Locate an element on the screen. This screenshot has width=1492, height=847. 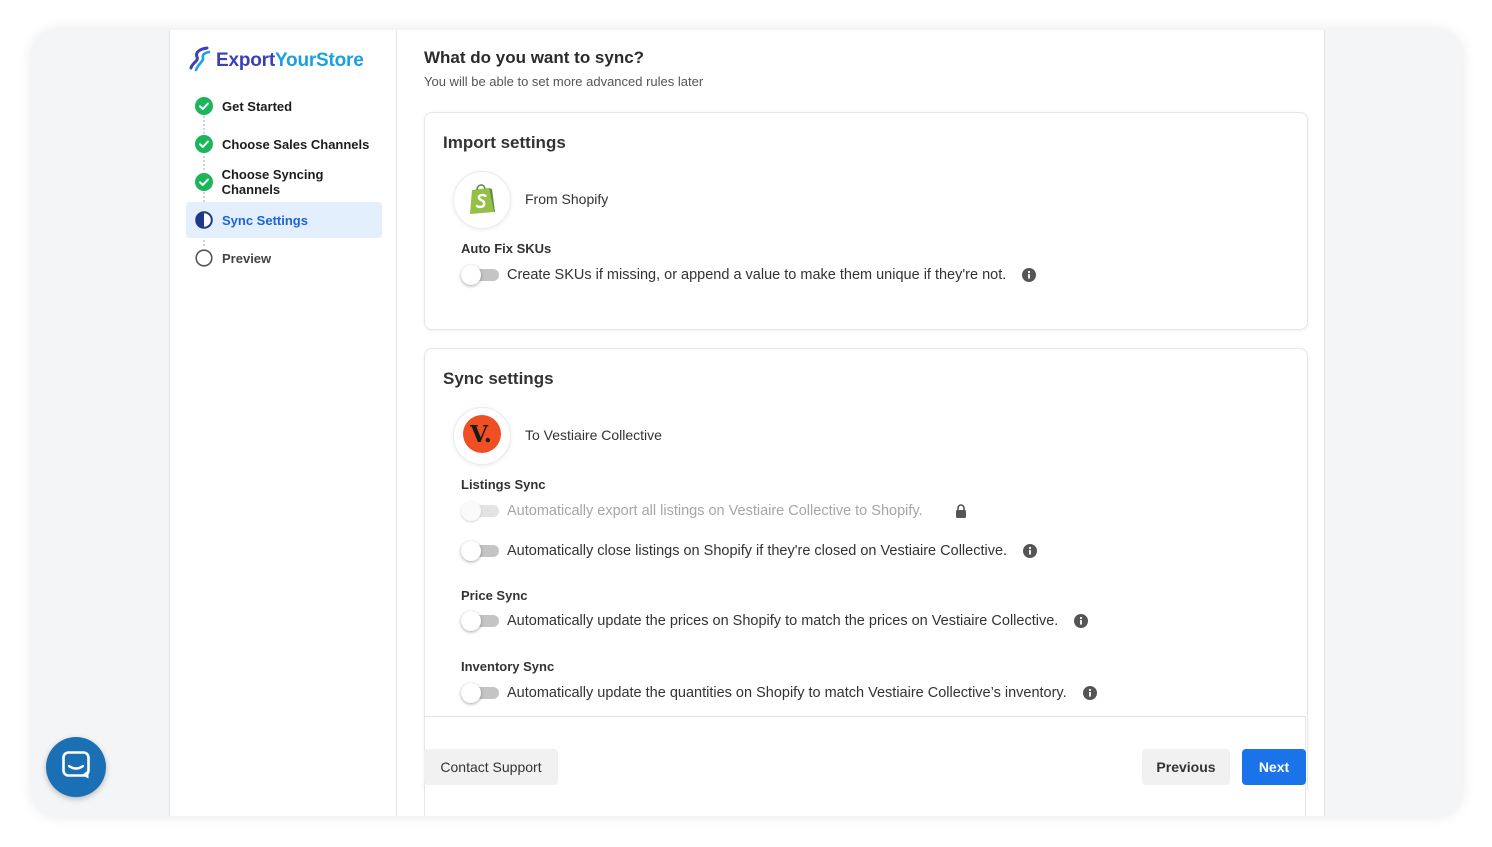
half-circle-icon is located at coordinates (204, 220).